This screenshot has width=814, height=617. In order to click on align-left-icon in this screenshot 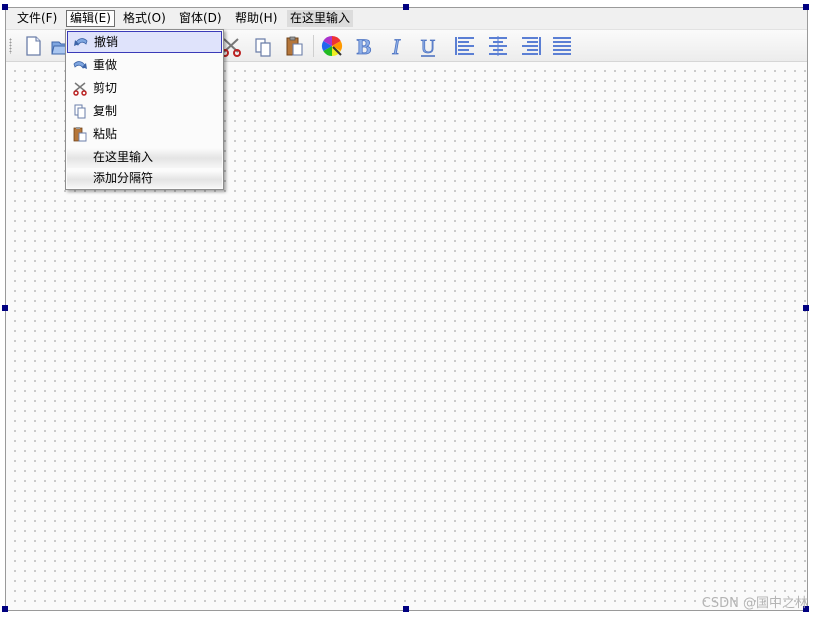, I will do `click(466, 46)`.